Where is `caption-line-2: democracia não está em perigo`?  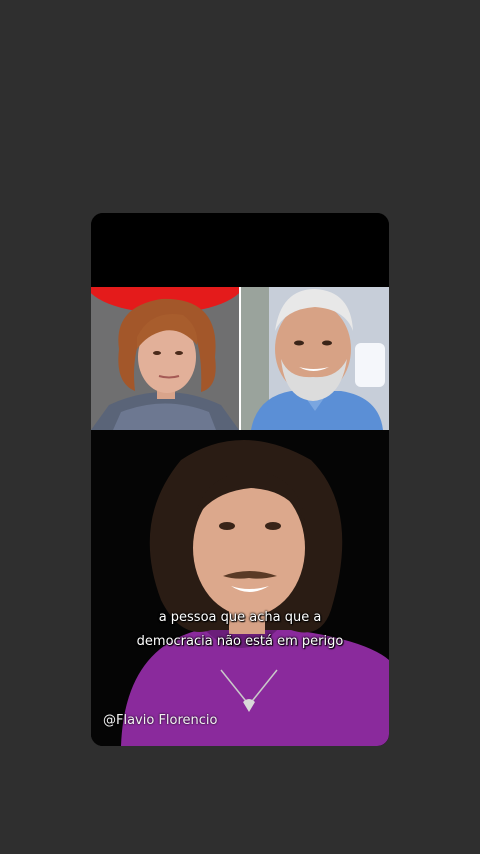 caption-line-2: democracia não está em perigo is located at coordinates (240, 641).